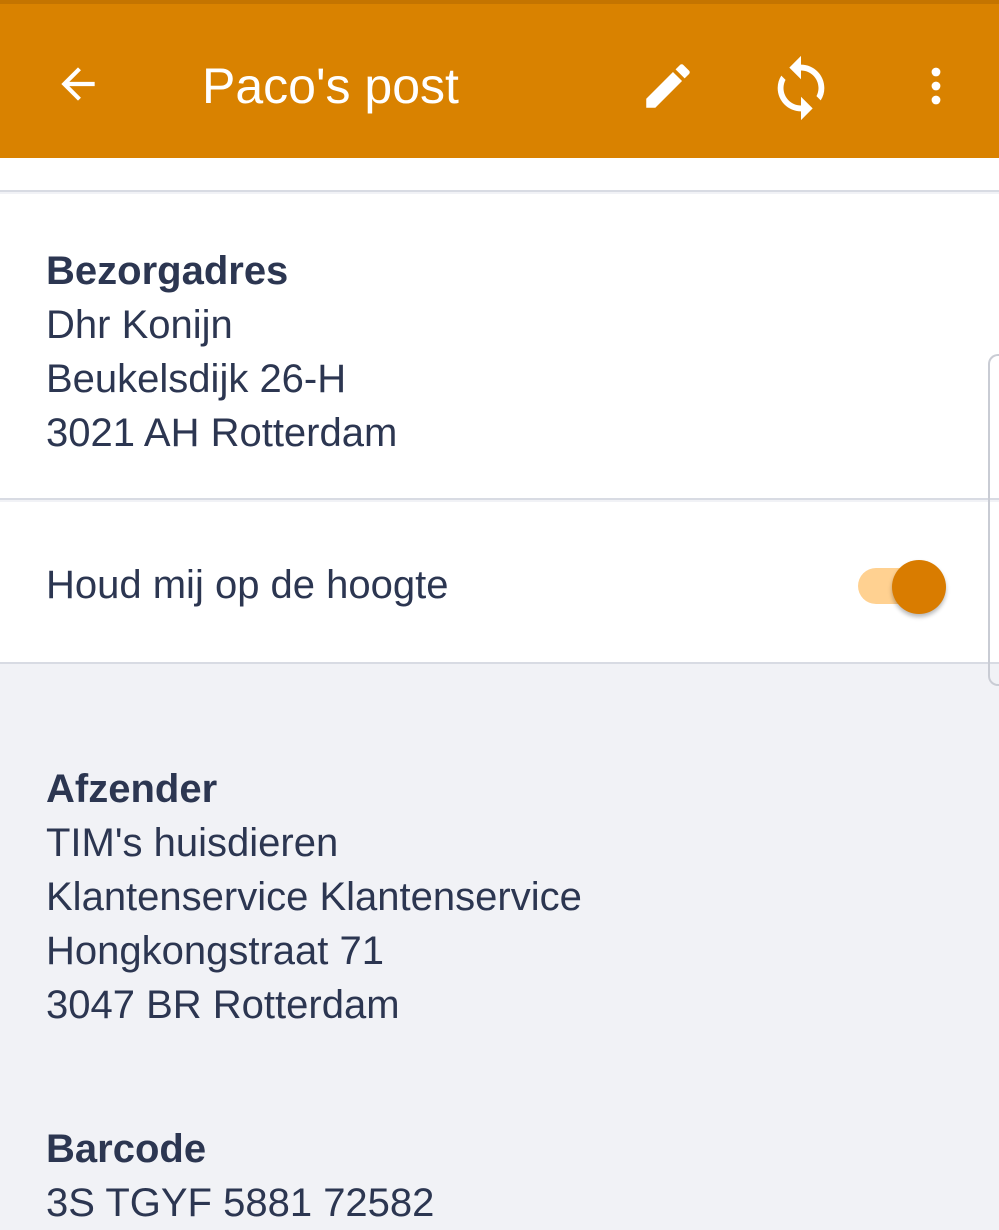 The width and height of the screenshot is (999, 1230). Describe the element at coordinates (993, 520) in the screenshot. I see `scroll-edge-indicator` at that location.